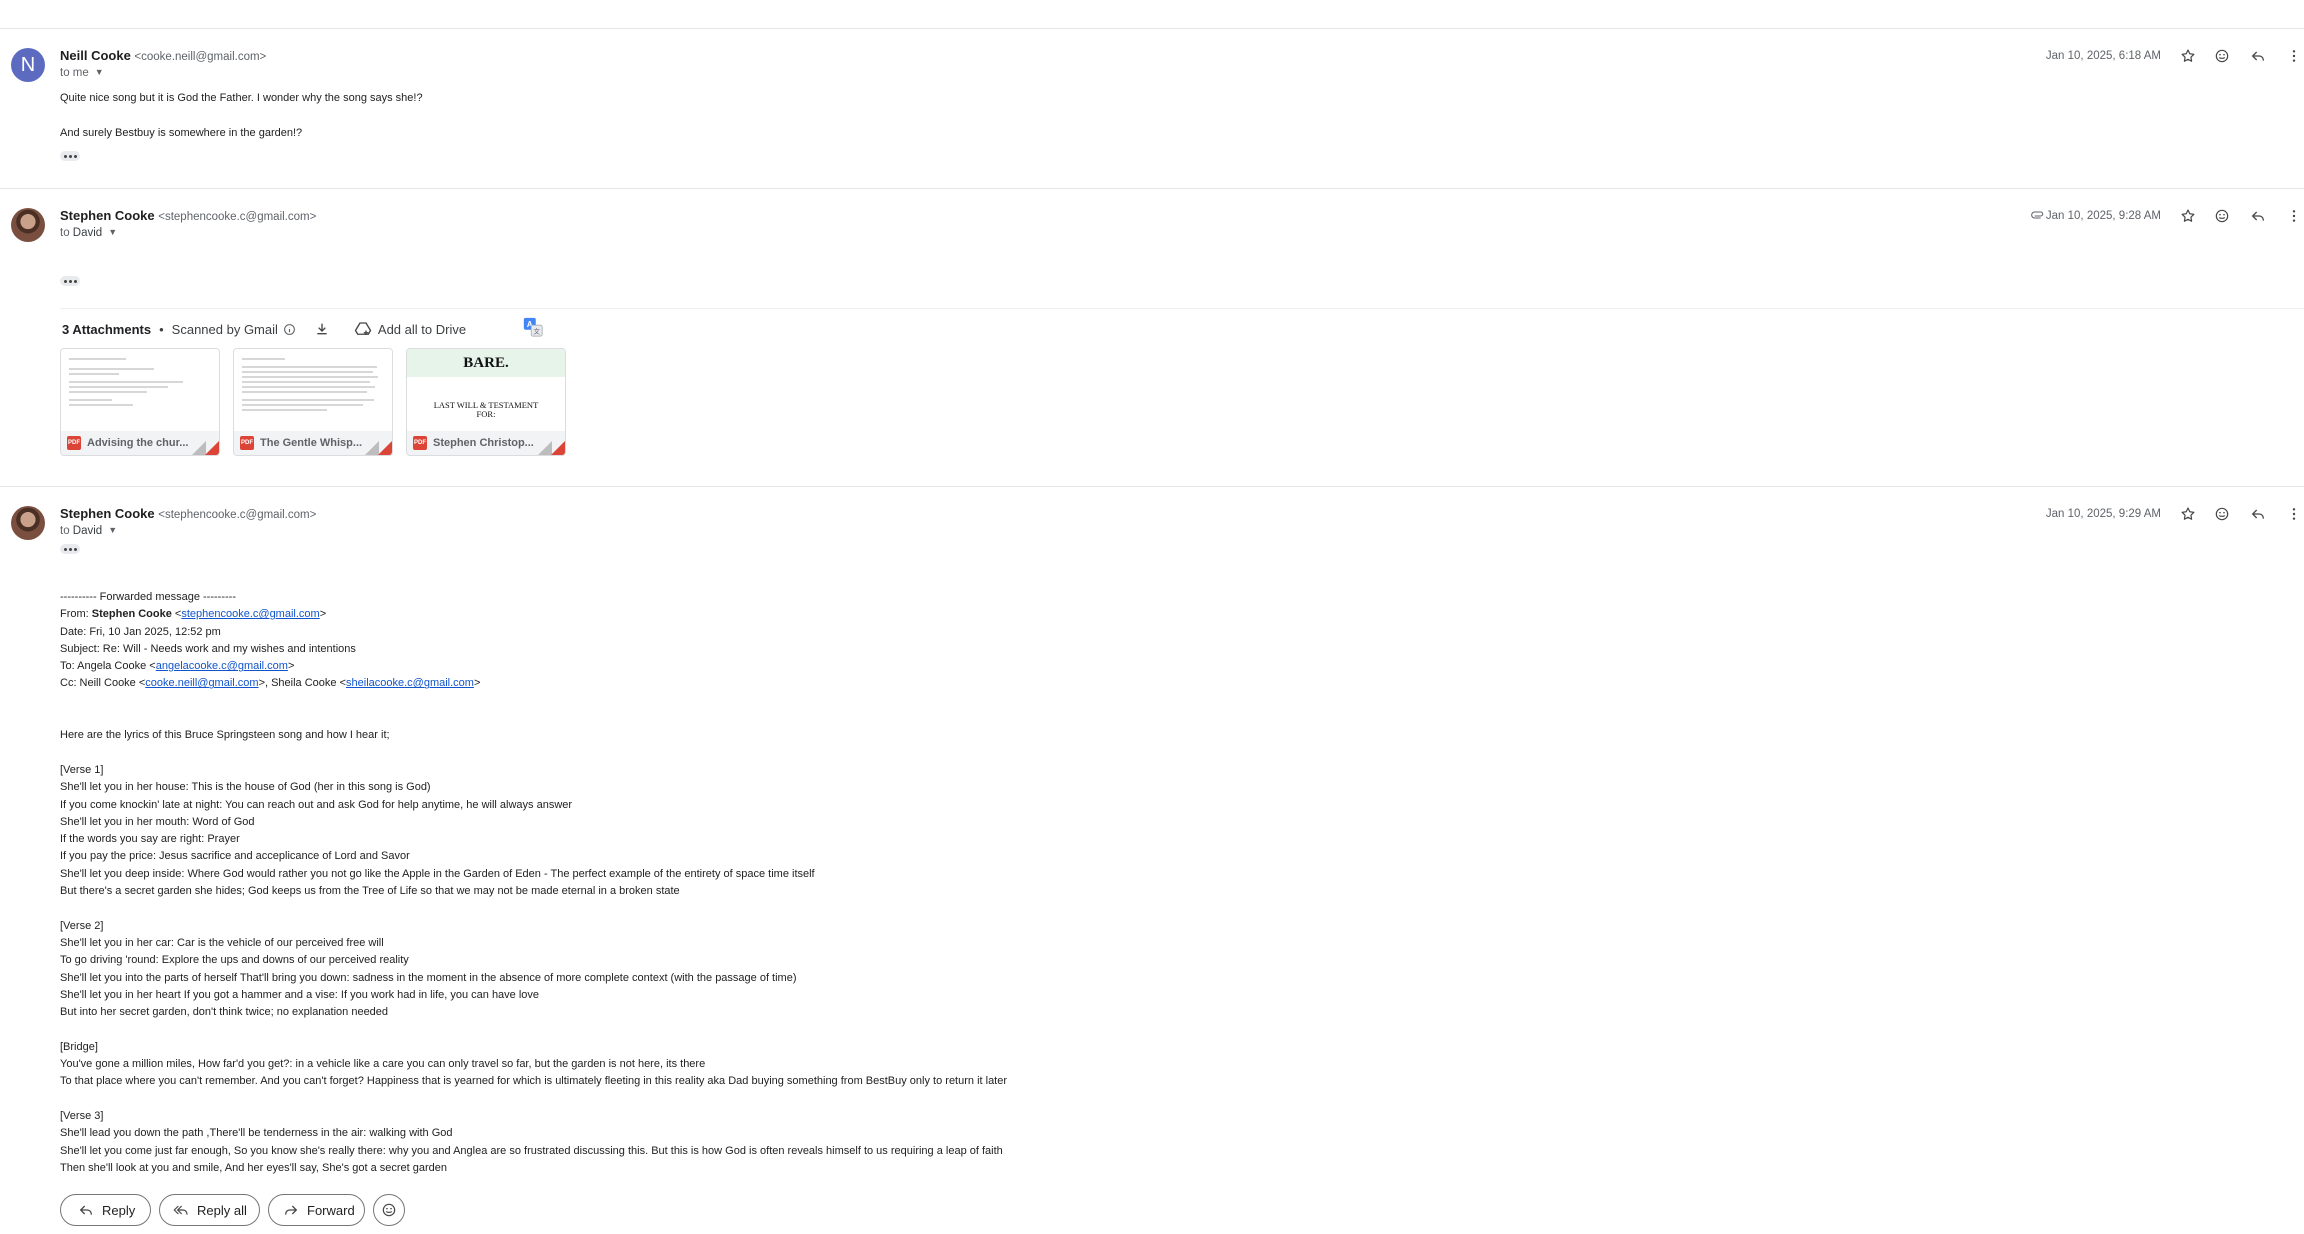 The width and height of the screenshot is (2304, 1234). What do you see at coordinates (28, 65) in the screenshot?
I see `avatar: N` at bounding box center [28, 65].